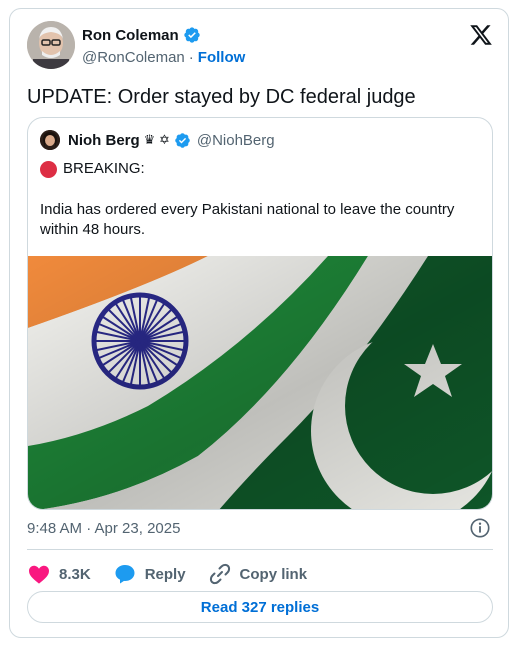 This screenshot has width=526, height=653. I want to click on author-handle-row: @RonColeman · Follow, so click(163, 57).